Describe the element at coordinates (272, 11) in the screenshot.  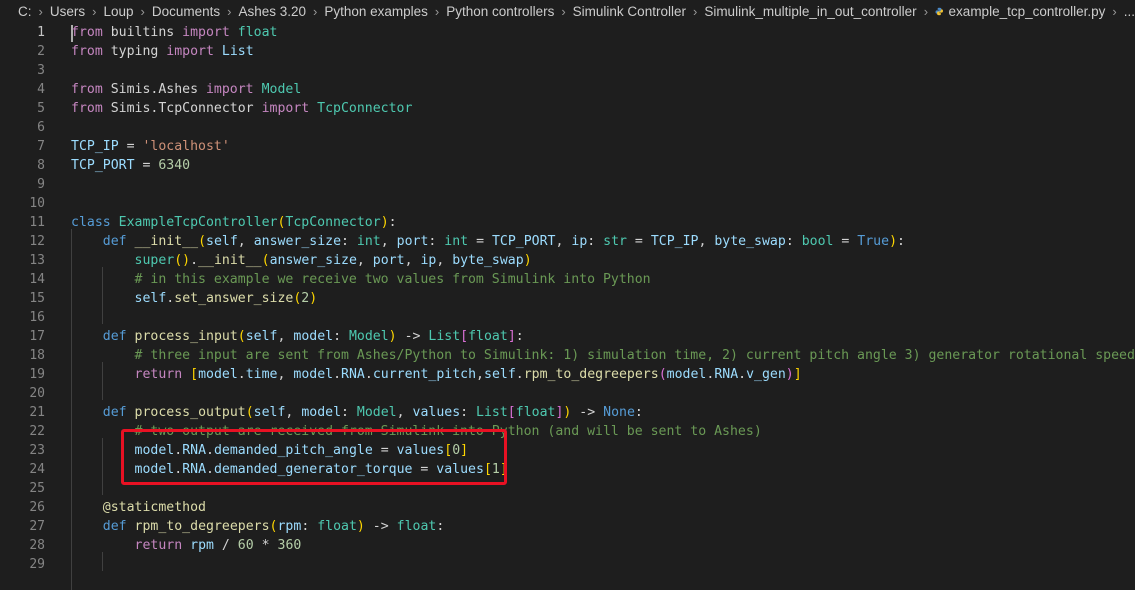
I see `breadcrumb-item: Ashes 3.20` at that location.